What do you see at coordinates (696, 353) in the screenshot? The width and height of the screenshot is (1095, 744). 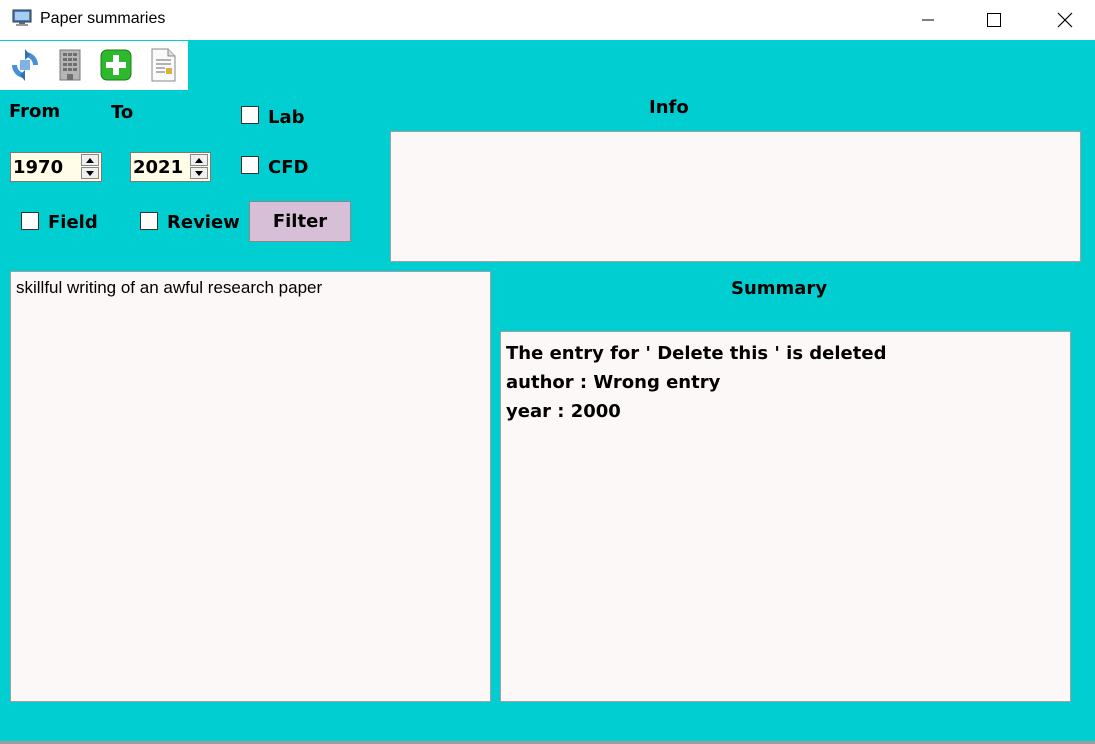 I see `summary-line: The entry for ' Delete this ' is deleted` at bounding box center [696, 353].